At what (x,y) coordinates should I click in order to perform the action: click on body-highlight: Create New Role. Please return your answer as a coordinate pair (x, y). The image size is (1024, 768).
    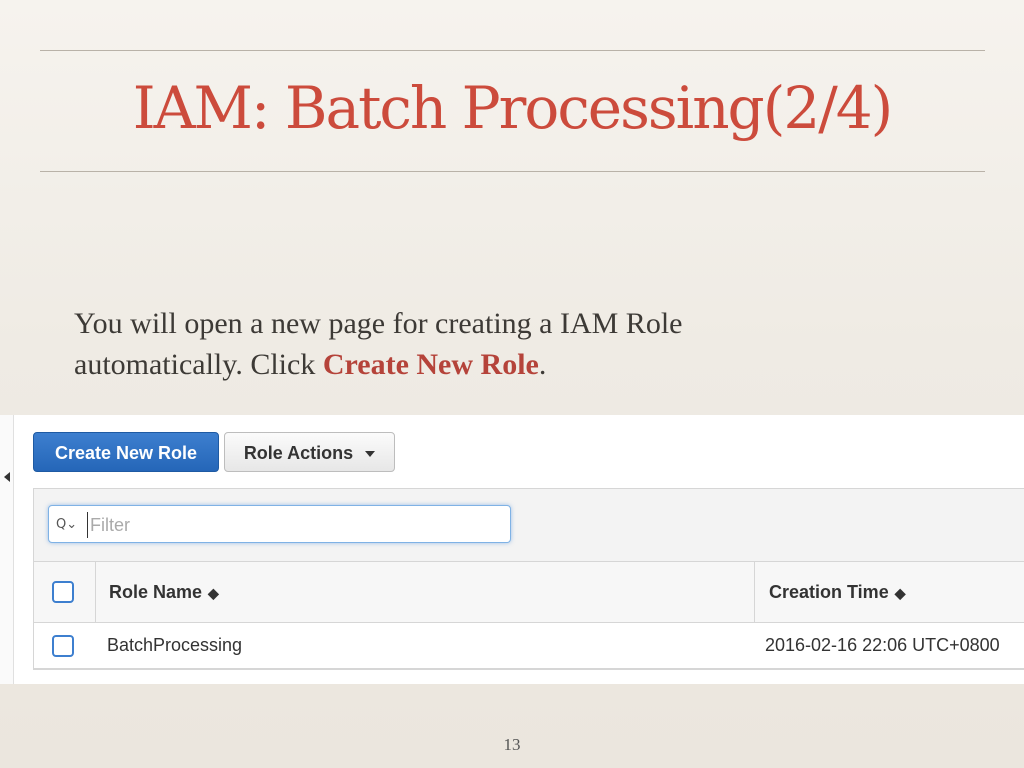
    Looking at the image, I should click on (430, 364).